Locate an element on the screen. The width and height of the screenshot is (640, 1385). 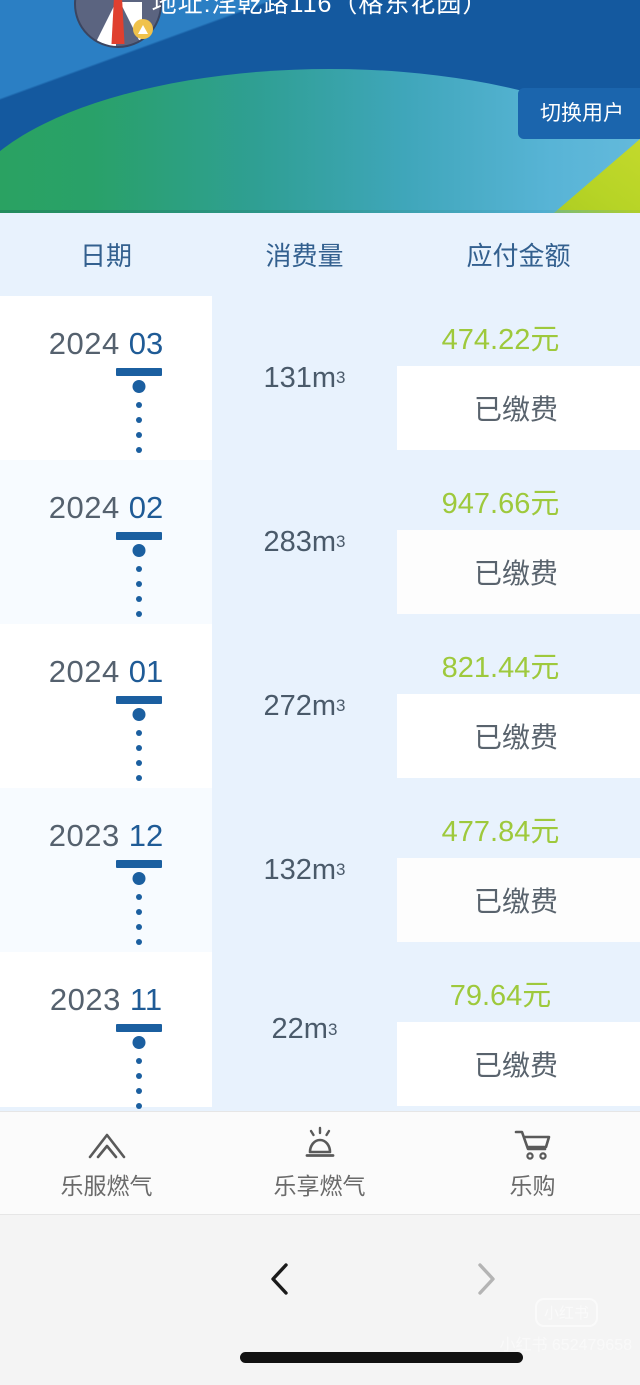
column-header-amount: 应付金额 is located at coordinates (518, 256).